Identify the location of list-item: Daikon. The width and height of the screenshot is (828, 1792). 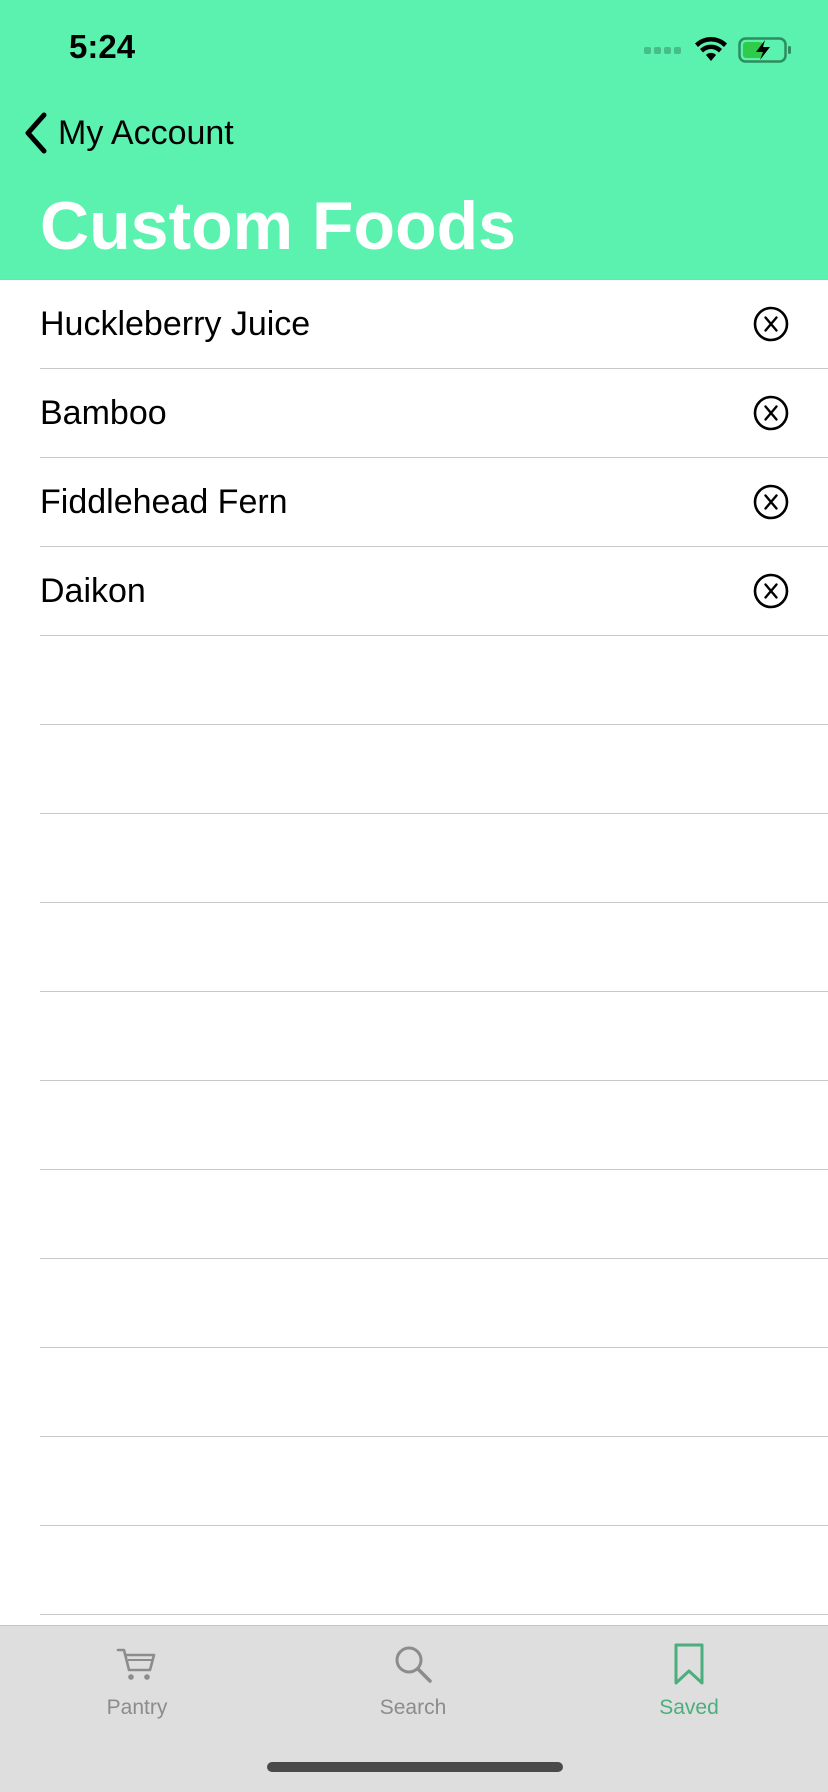
(434, 591).